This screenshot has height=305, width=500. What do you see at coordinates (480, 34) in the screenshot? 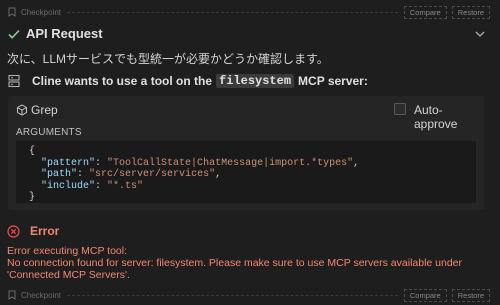
I see `chevron-down-icon` at bounding box center [480, 34].